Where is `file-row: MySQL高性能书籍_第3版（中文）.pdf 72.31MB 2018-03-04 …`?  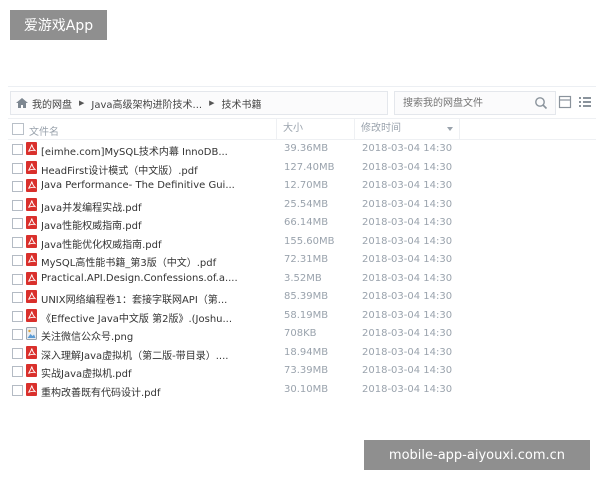
file-row: MySQL高性能书籍_第3版（中文）.pdf 72.31MB 2018-03-04 … is located at coordinates (302, 260).